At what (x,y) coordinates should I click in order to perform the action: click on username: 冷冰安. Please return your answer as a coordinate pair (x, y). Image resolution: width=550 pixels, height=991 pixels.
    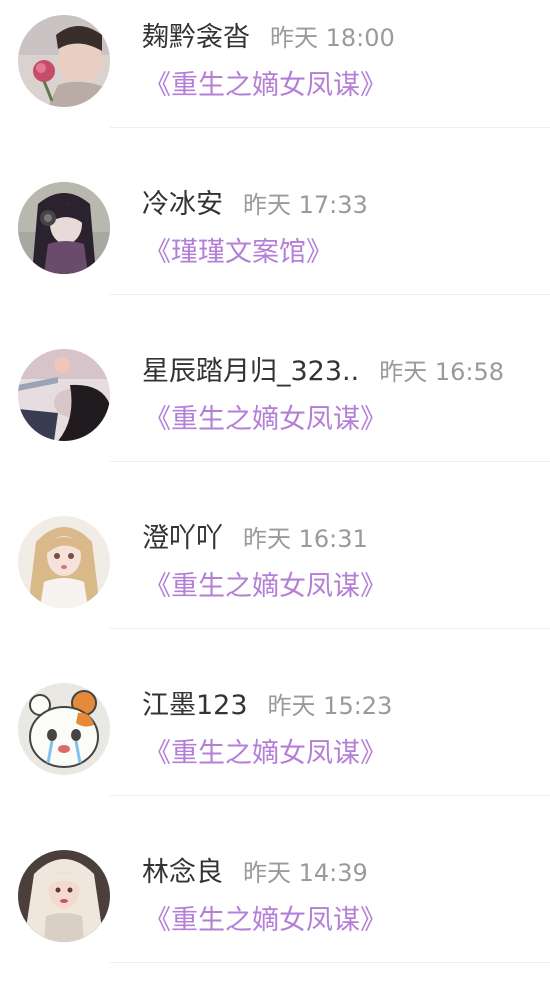
    Looking at the image, I should click on (182, 205).